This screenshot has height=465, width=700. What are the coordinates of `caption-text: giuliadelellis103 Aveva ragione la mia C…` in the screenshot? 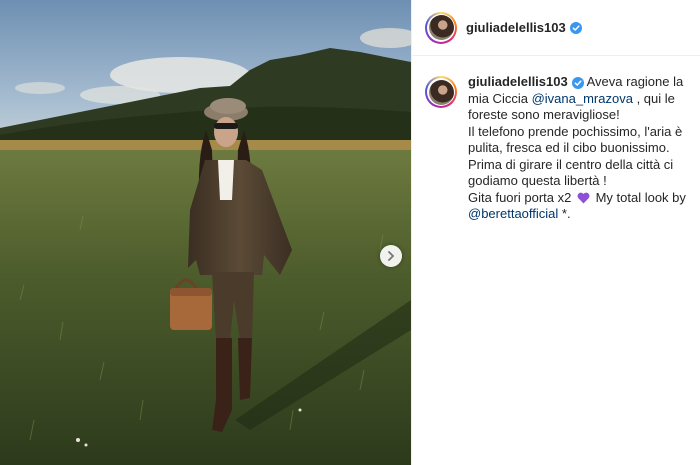 It's located at (578, 148).